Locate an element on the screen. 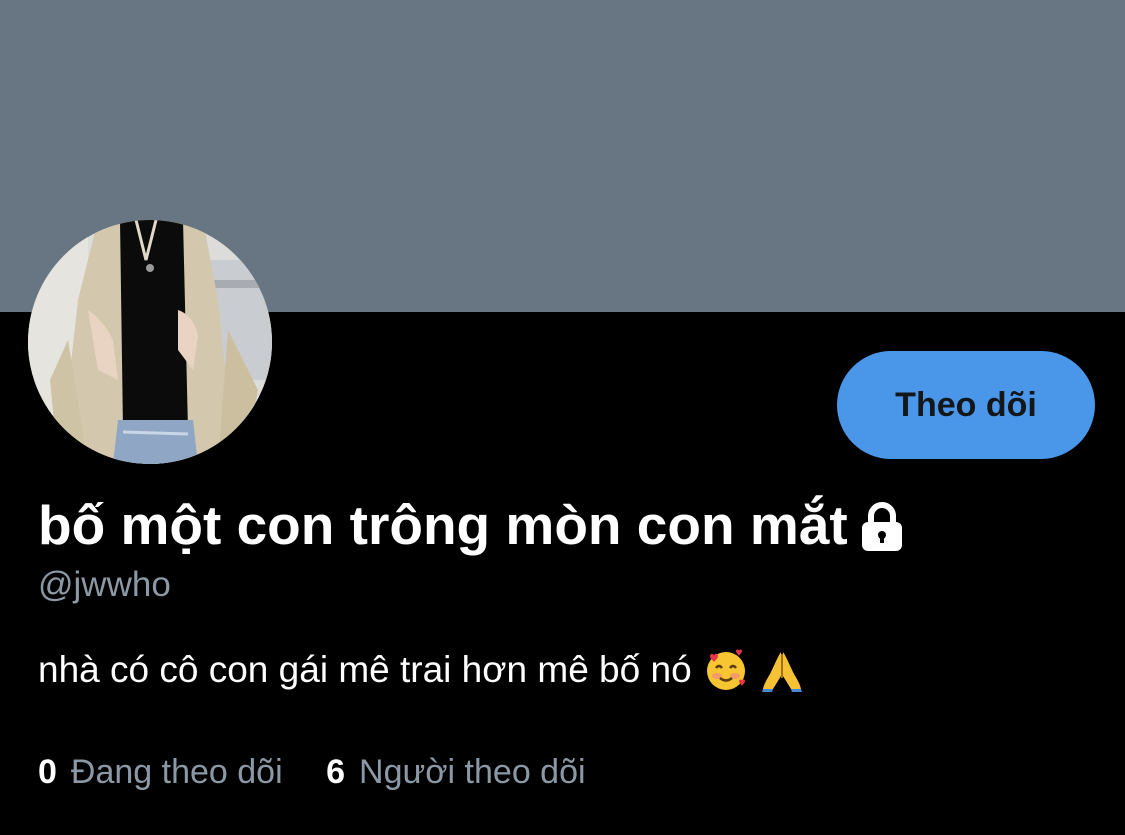 Image resolution: width=1125 pixels, height=835 pixels. profile-display-name: bố một con trông mòn con mắt is located at coordinates (472, 525).